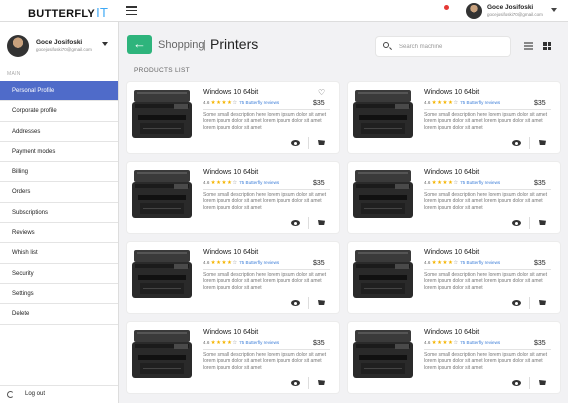  What do you see at coordinates (59, 111) in the screenshot?
I see `sidebar-item-corporate-profile: Corporate profile` at bounding box center [59, 111].